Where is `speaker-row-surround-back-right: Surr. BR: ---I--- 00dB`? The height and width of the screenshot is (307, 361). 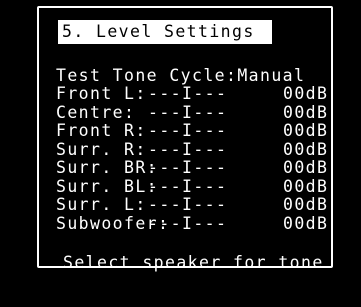
speaker-row-surround-back-right: Surr. BR: ---I--- 00dB is located at coordinates (196, 168).